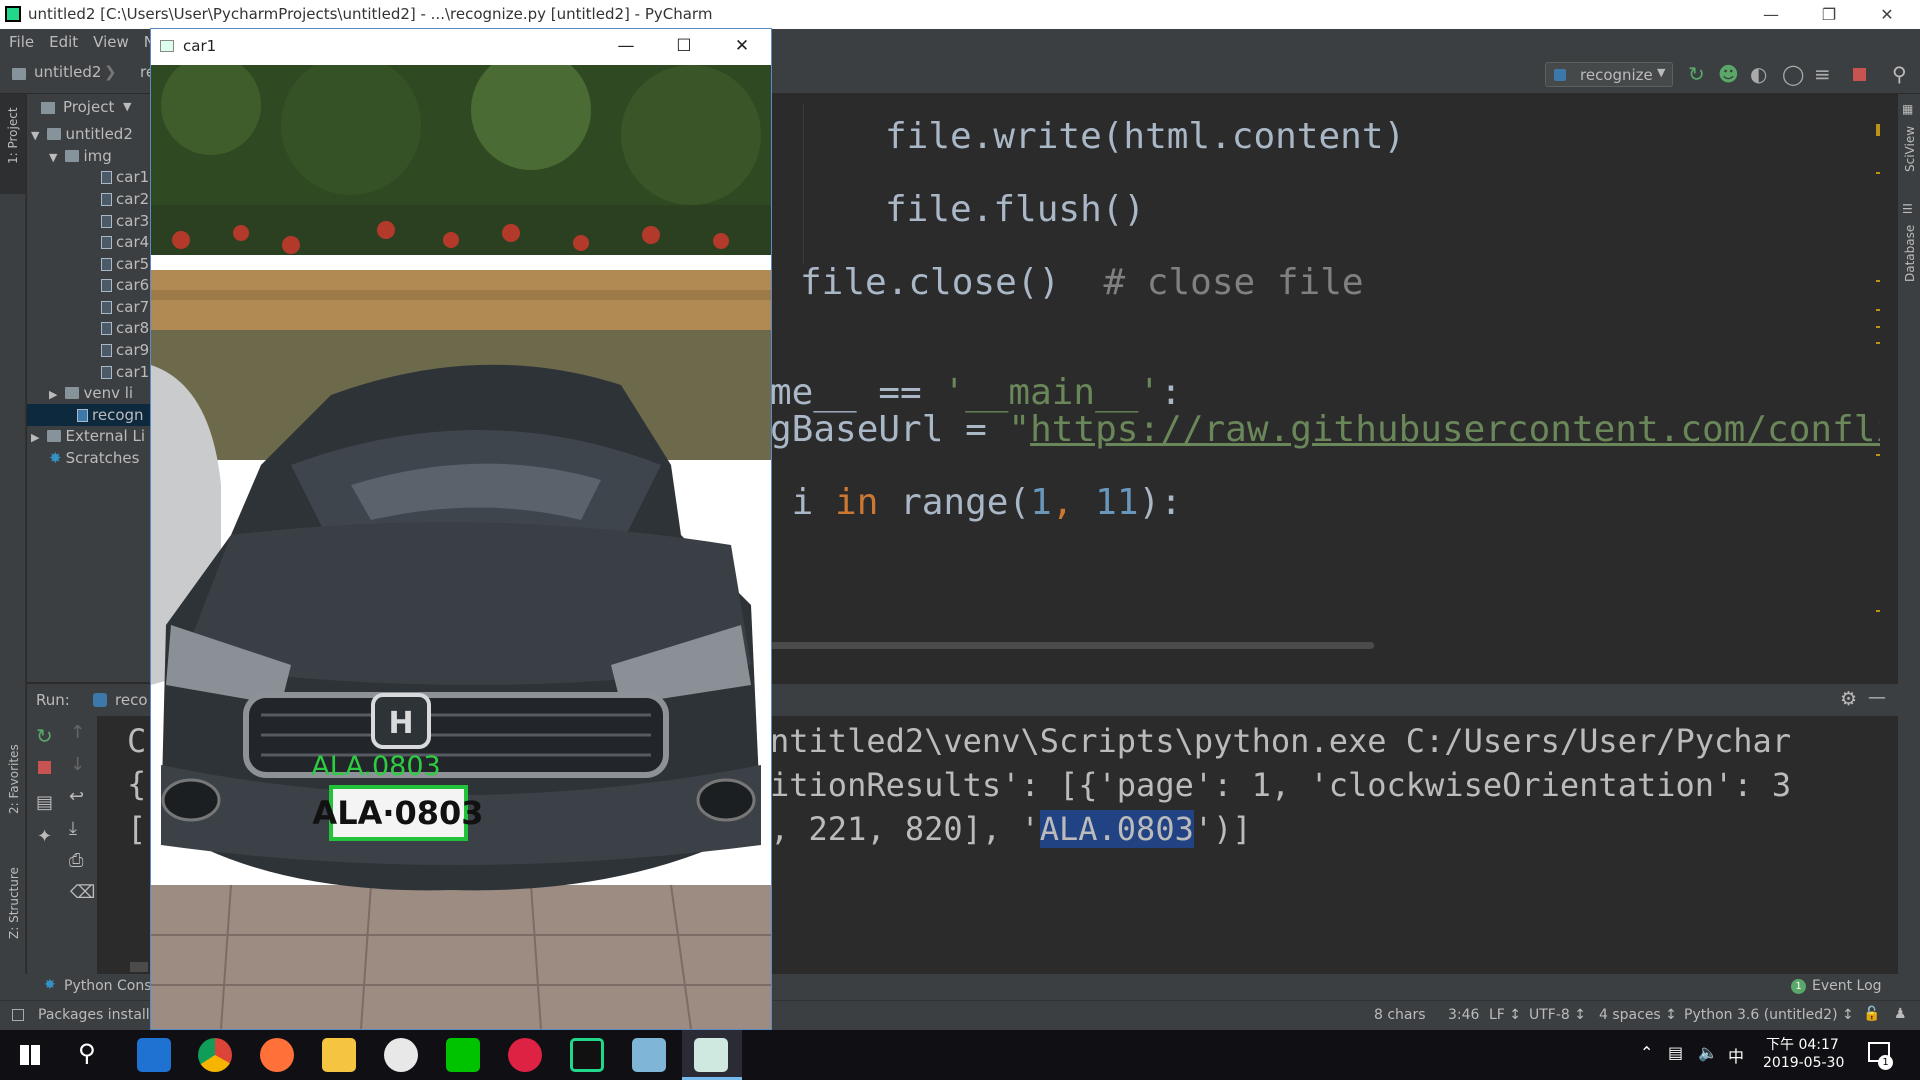  Describe the element at coordinates (82, 134) in the screenshot. I see `tree-root: ▼ untitled2` at that location.